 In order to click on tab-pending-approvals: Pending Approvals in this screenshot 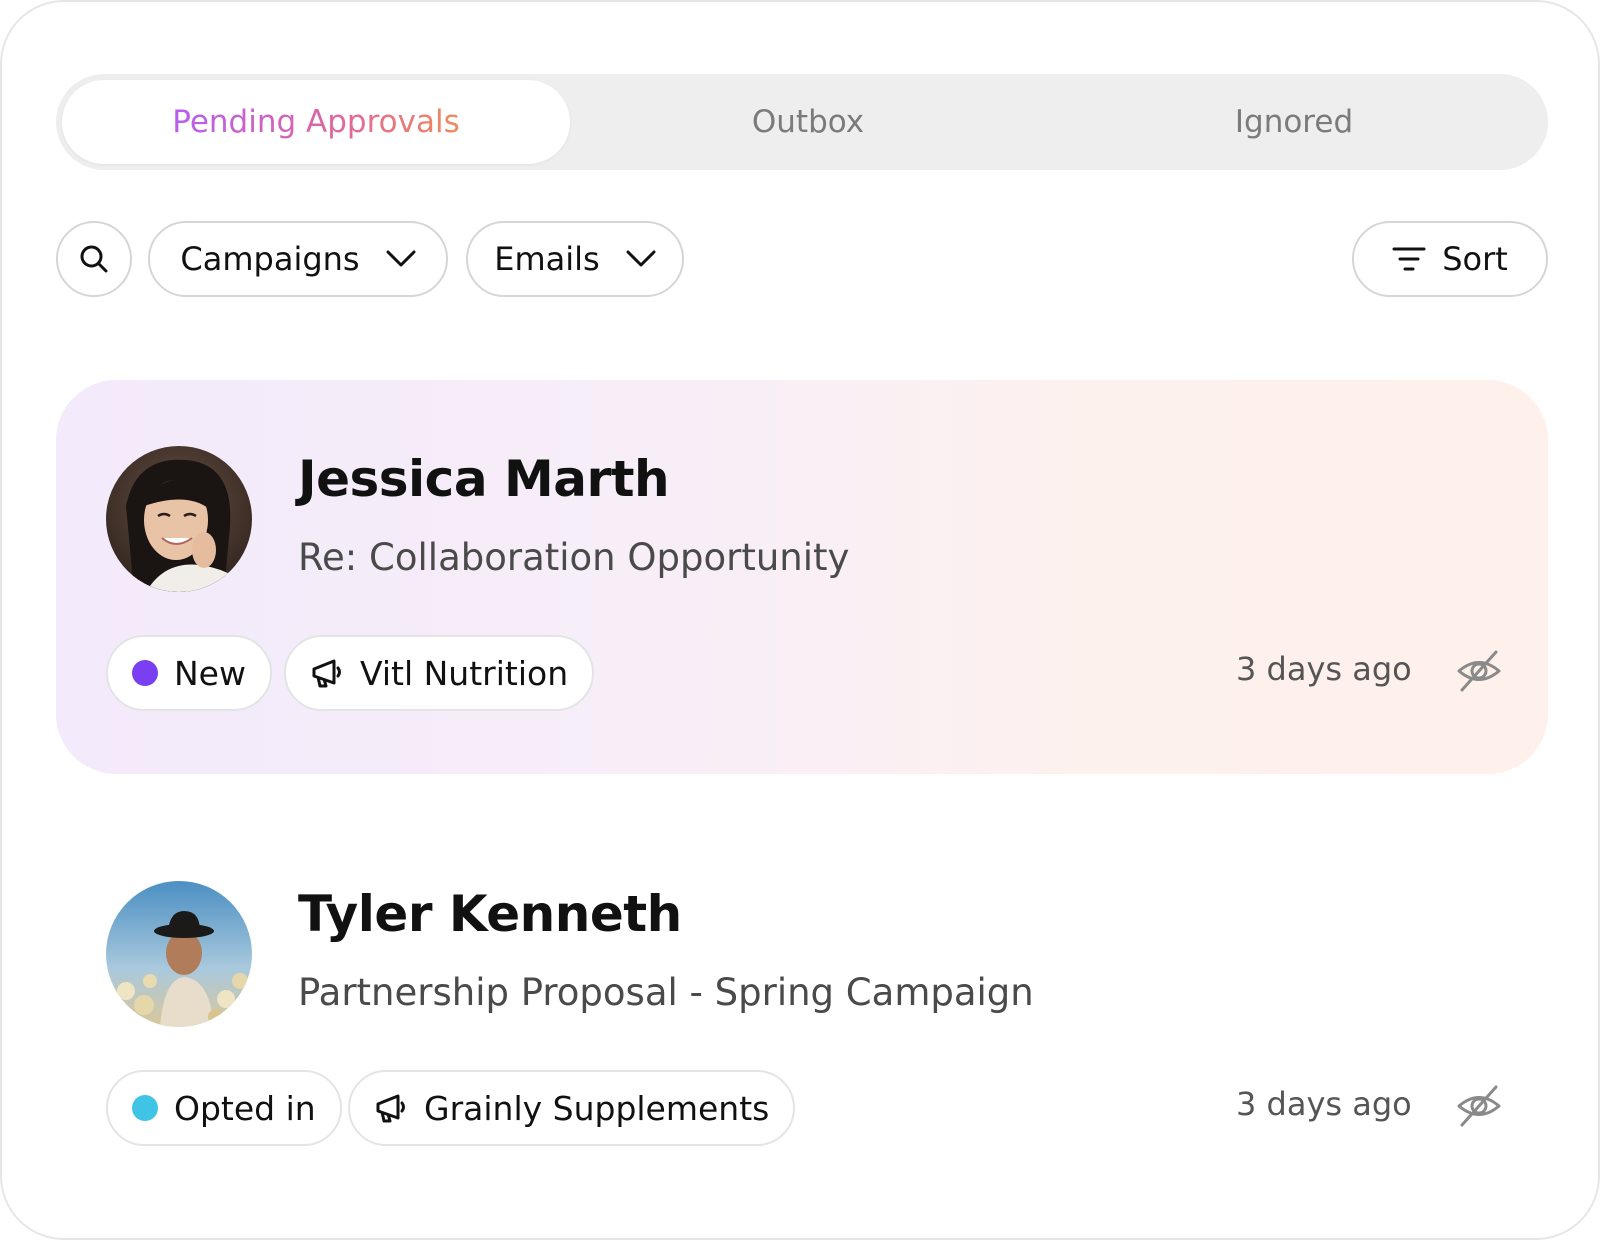, I will do `click(316, 122)`.